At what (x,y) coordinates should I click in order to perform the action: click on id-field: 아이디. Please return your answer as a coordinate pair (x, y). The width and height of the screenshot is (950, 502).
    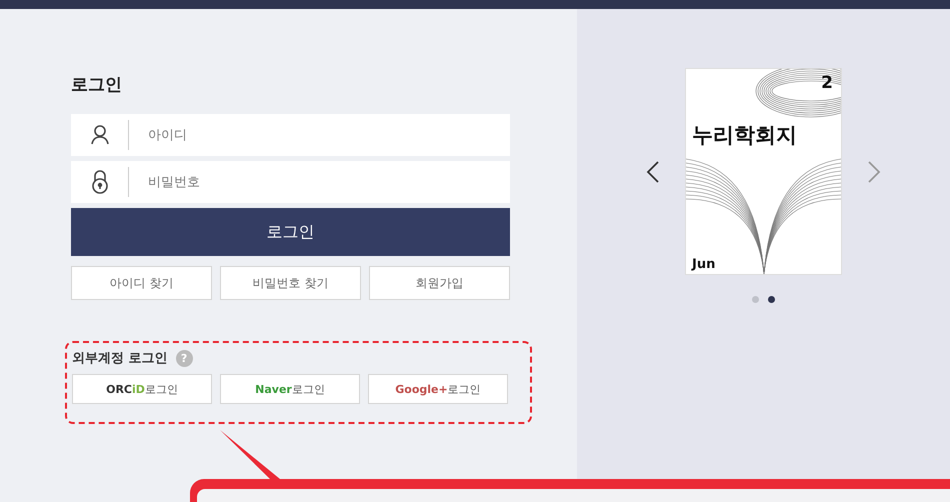
    Looking at the image, I should click on (290, 135).